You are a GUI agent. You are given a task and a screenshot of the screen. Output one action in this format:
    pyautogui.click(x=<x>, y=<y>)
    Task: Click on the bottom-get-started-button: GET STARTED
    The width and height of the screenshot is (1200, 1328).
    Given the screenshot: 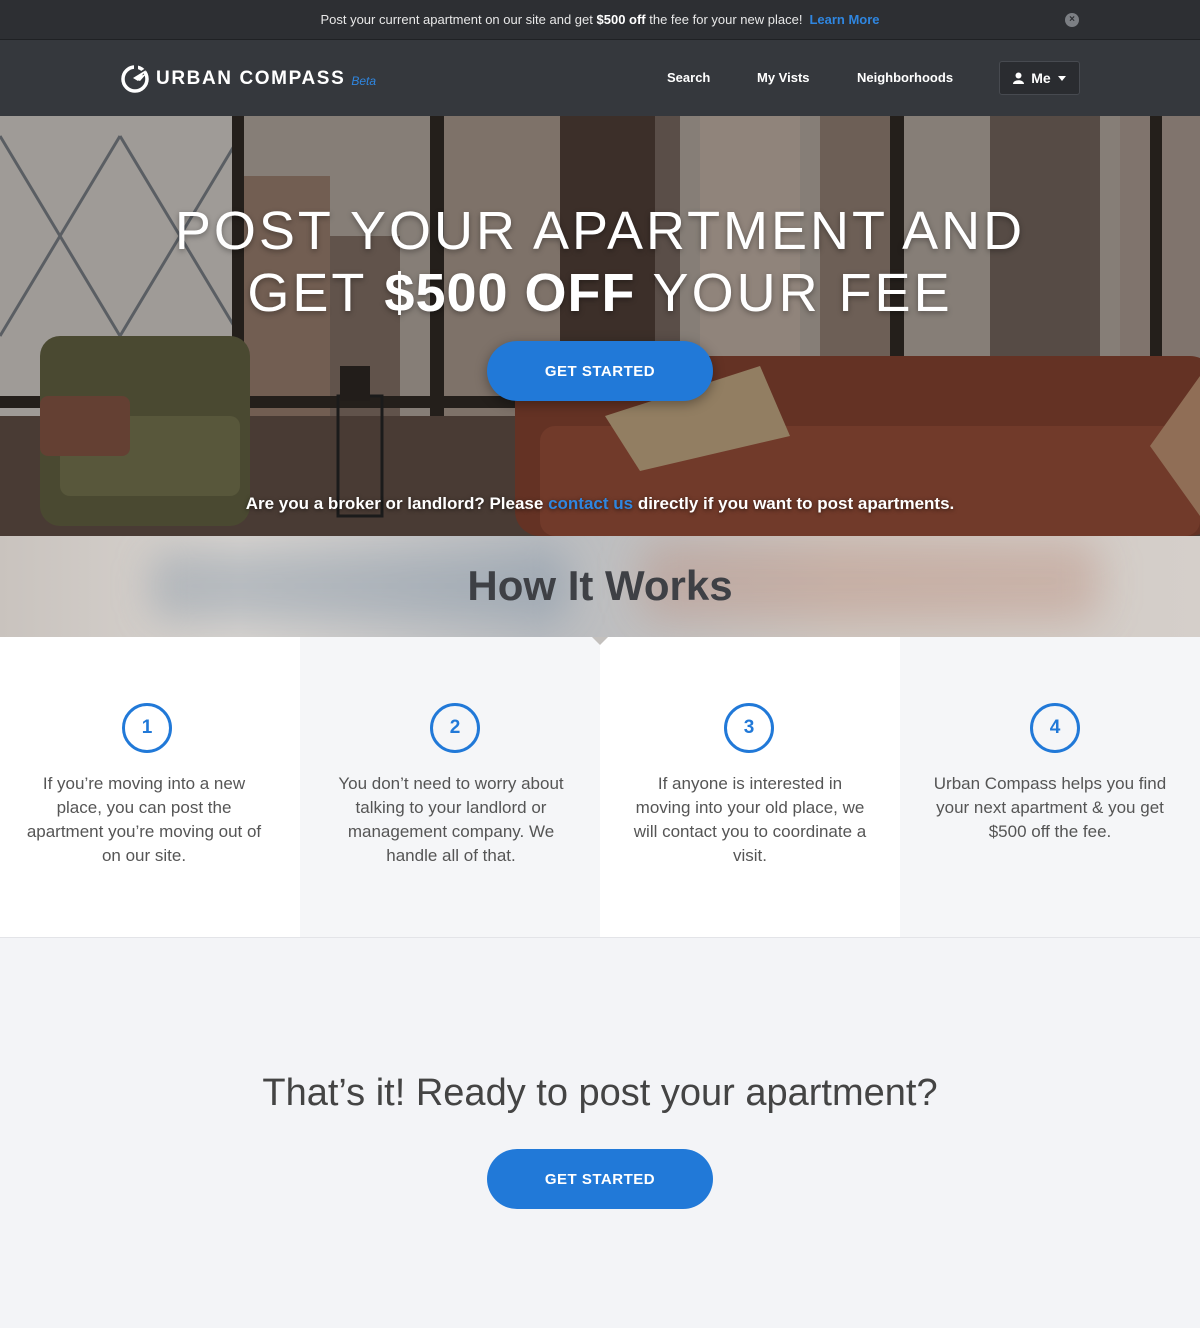 What is the action you would take?
    pyautogui.click(x=600, y=1179)
    